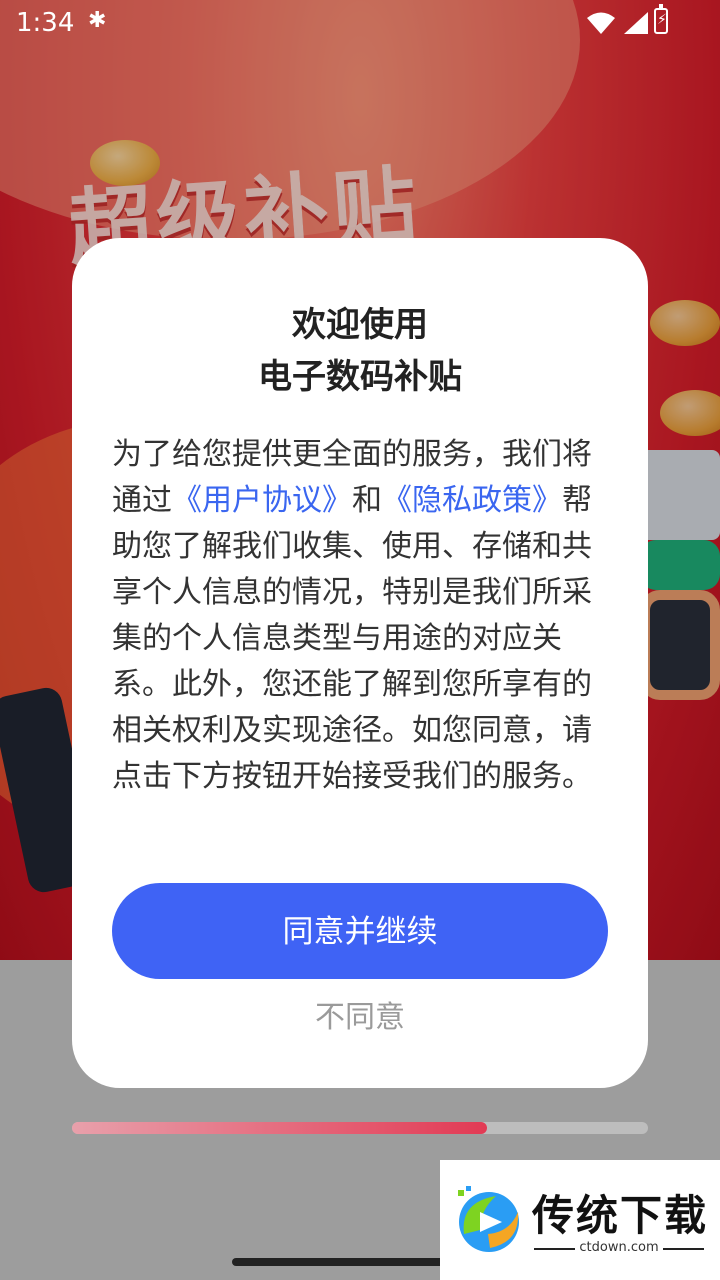 The width and height of the screenshot is (720, 1280). Describe the element at coordinates (620, 1215) in the screenshot. I see `watermark-title: 传统下载` at that location.